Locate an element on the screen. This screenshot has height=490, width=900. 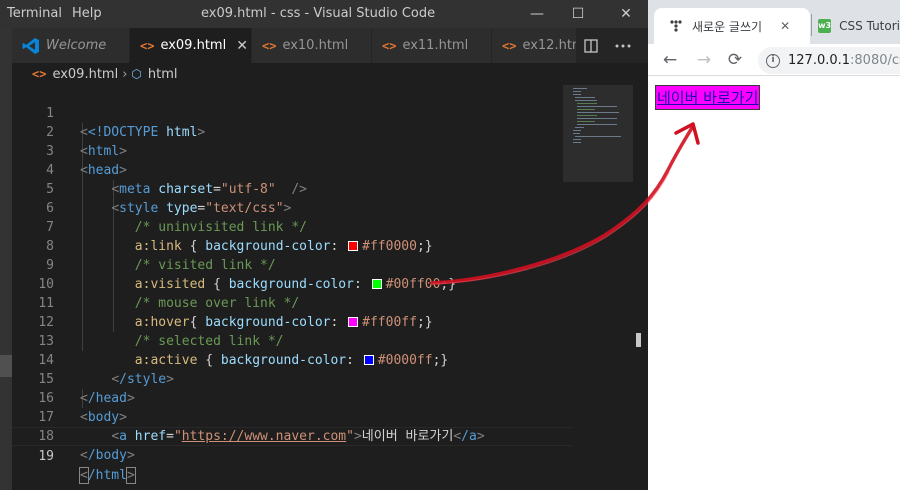
tab-label: ex10.html is located at coordinates (315, 45).